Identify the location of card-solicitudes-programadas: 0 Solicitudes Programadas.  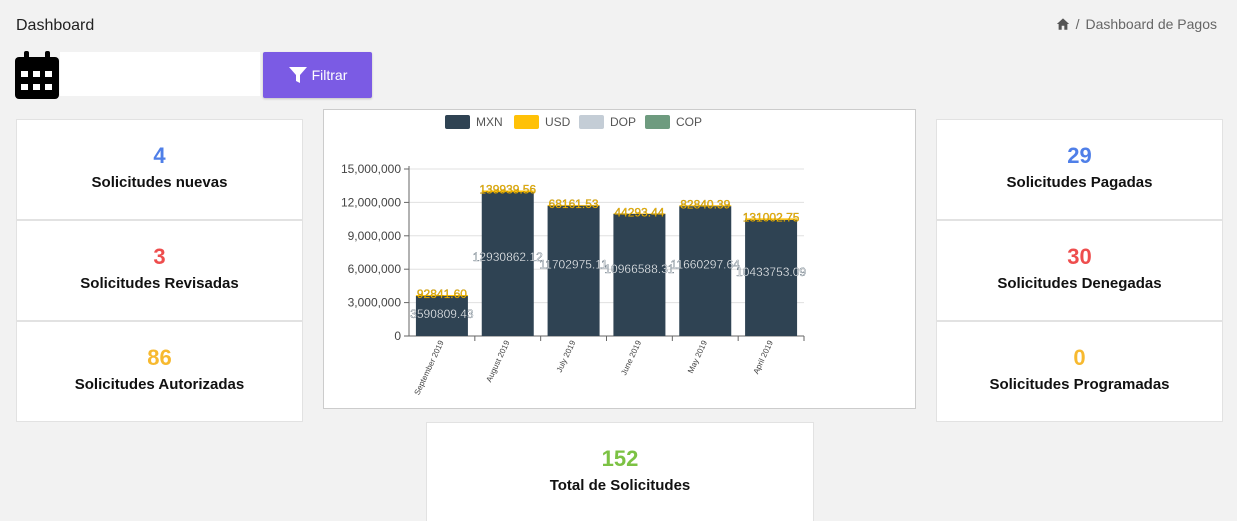
(1079, 371).